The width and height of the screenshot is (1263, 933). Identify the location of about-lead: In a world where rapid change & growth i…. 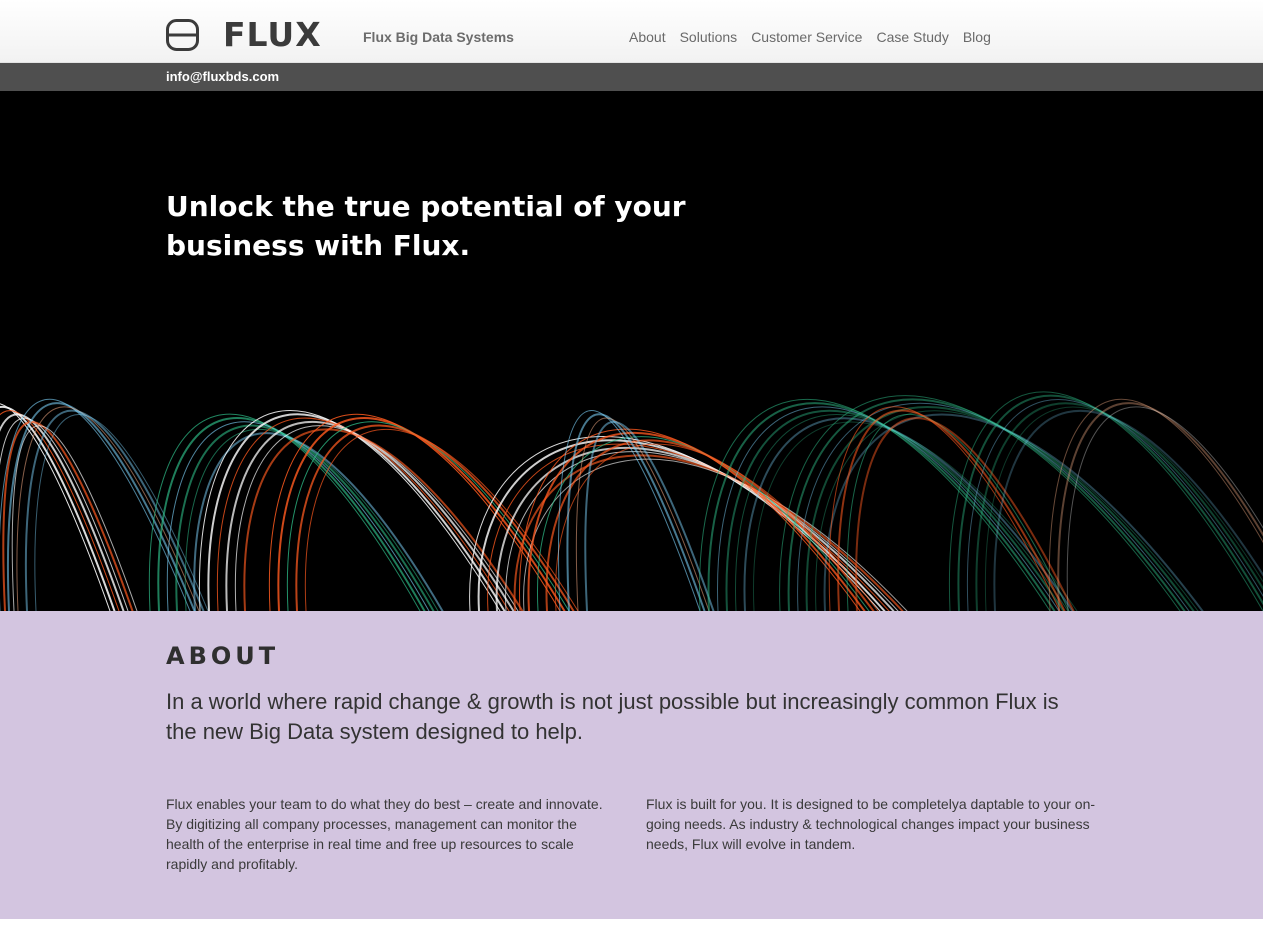
(612, 716).